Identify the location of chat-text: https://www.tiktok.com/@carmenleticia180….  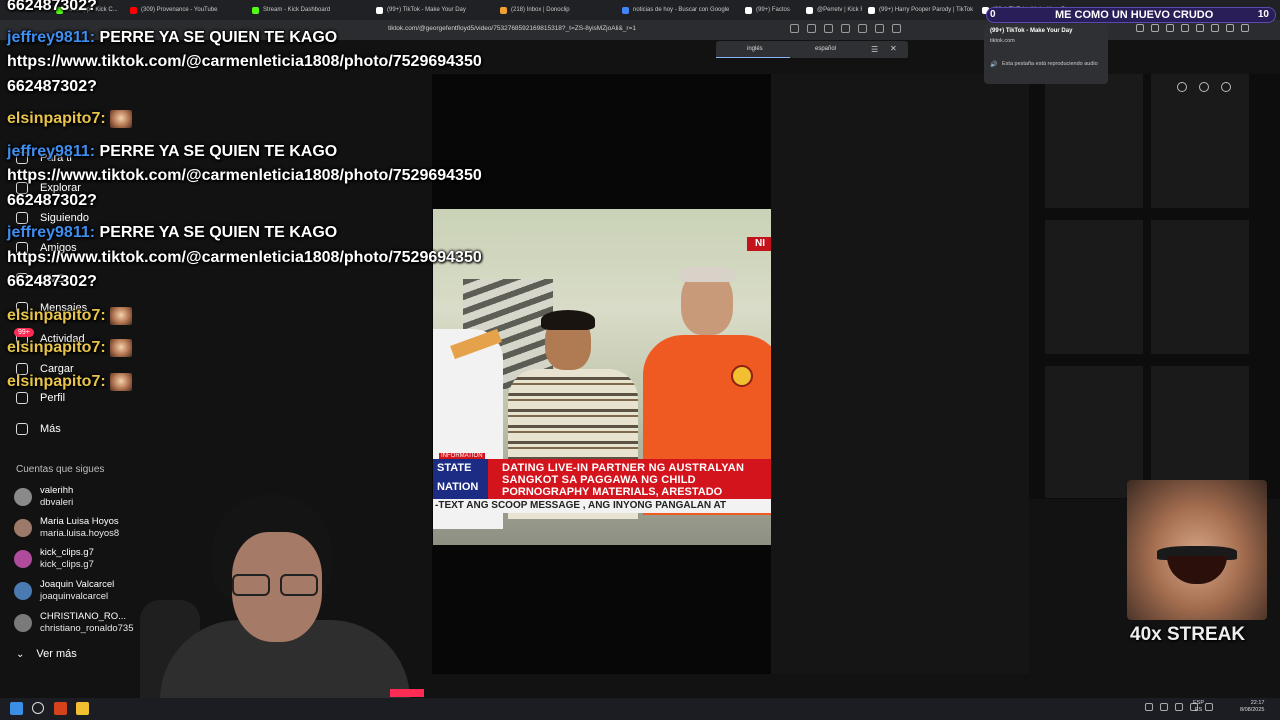
(244, 61).